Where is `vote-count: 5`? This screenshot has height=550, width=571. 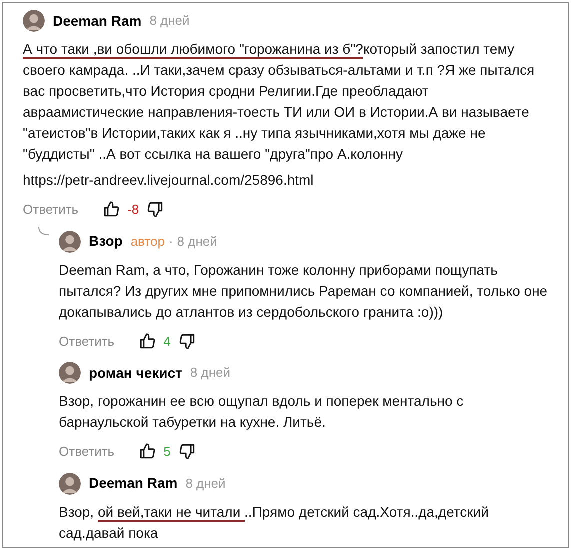
vote-count: 5 is located at coordinates (167, 452).